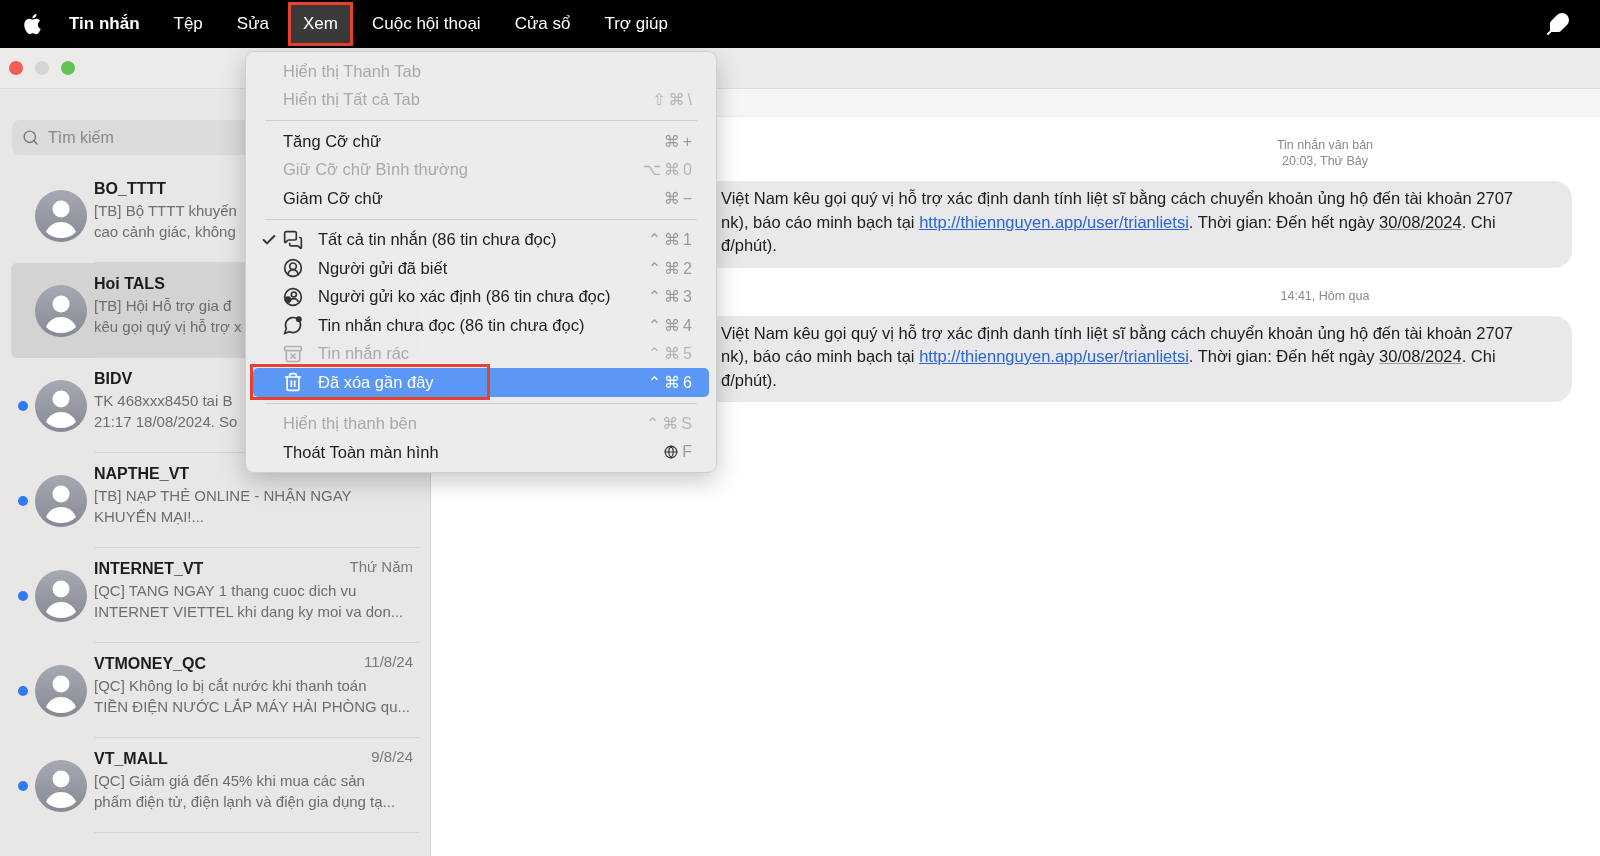 The image size is (1600, 856). Describe the element at coordinates (230, 686) in the screenshot. I see `message-preview: [QC] Không lo bị cắt nước khi thanh toán` at that location.